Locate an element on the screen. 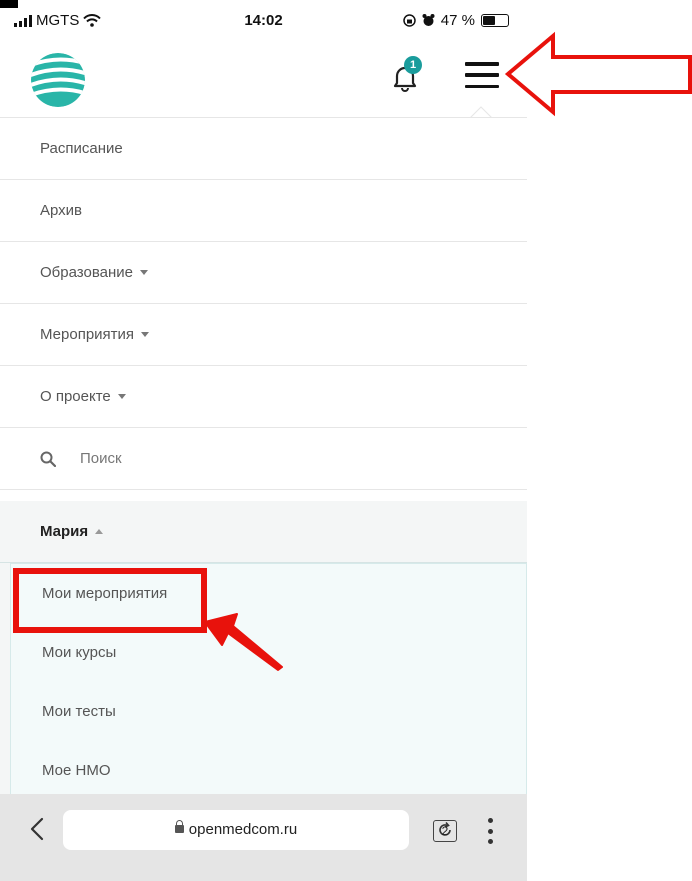 The image size is (692, 881). back-arrow-icon is located at coordinates (37, 829).